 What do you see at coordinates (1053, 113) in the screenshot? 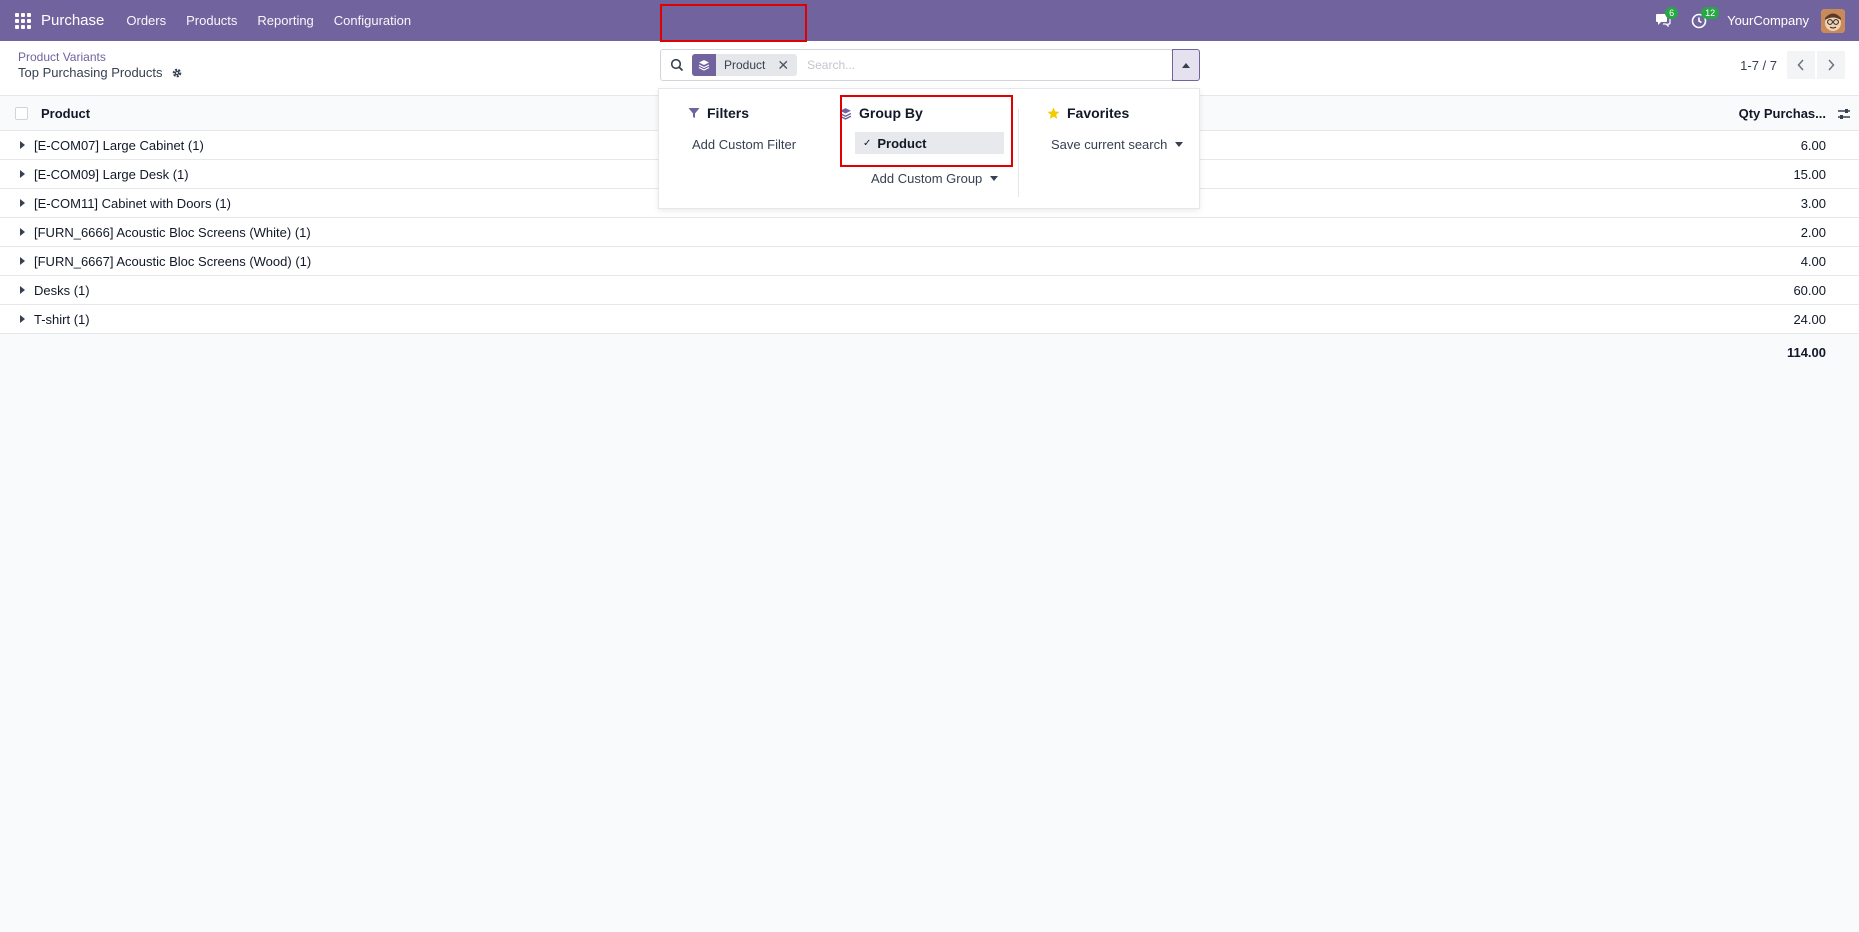
I see `star-icon` at bounding box center [1053, 113].